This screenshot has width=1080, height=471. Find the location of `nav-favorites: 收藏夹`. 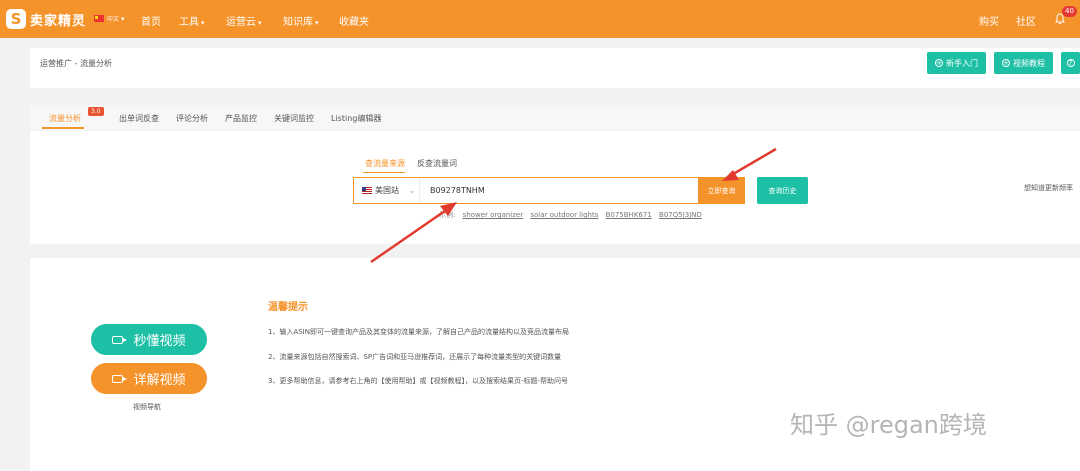

nav-favorites: 收藏夹 is located at coordinates (354, 20).